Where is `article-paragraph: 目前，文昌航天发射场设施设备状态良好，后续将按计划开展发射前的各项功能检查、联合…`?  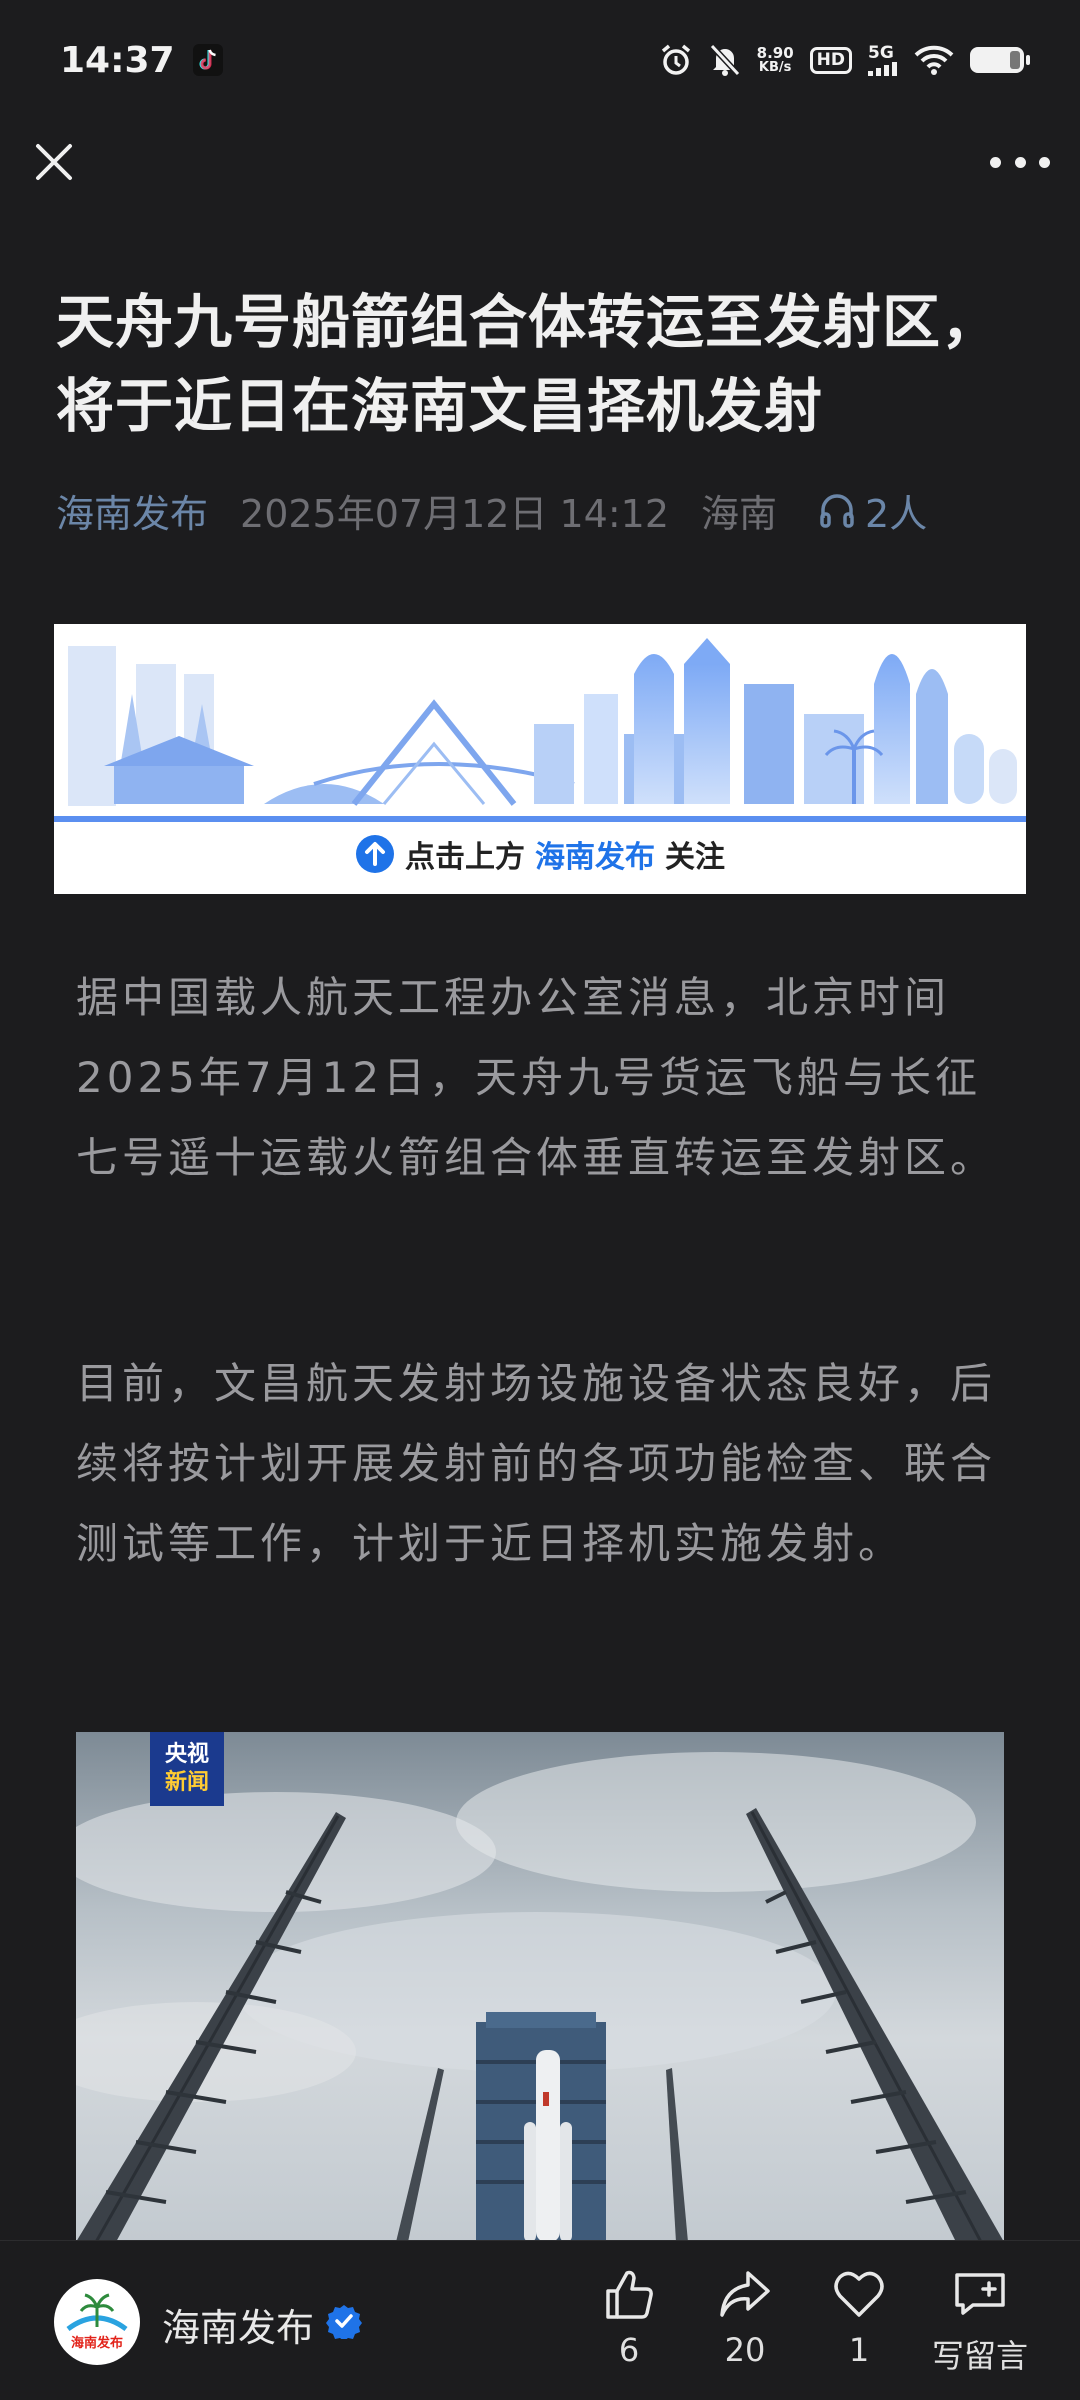 article-paragraph: 目前，文昌航天发射场设施设备状态良好，后续将按计划开展发射前的各项功能检查、联合… is located at coordinates (536, 1463).